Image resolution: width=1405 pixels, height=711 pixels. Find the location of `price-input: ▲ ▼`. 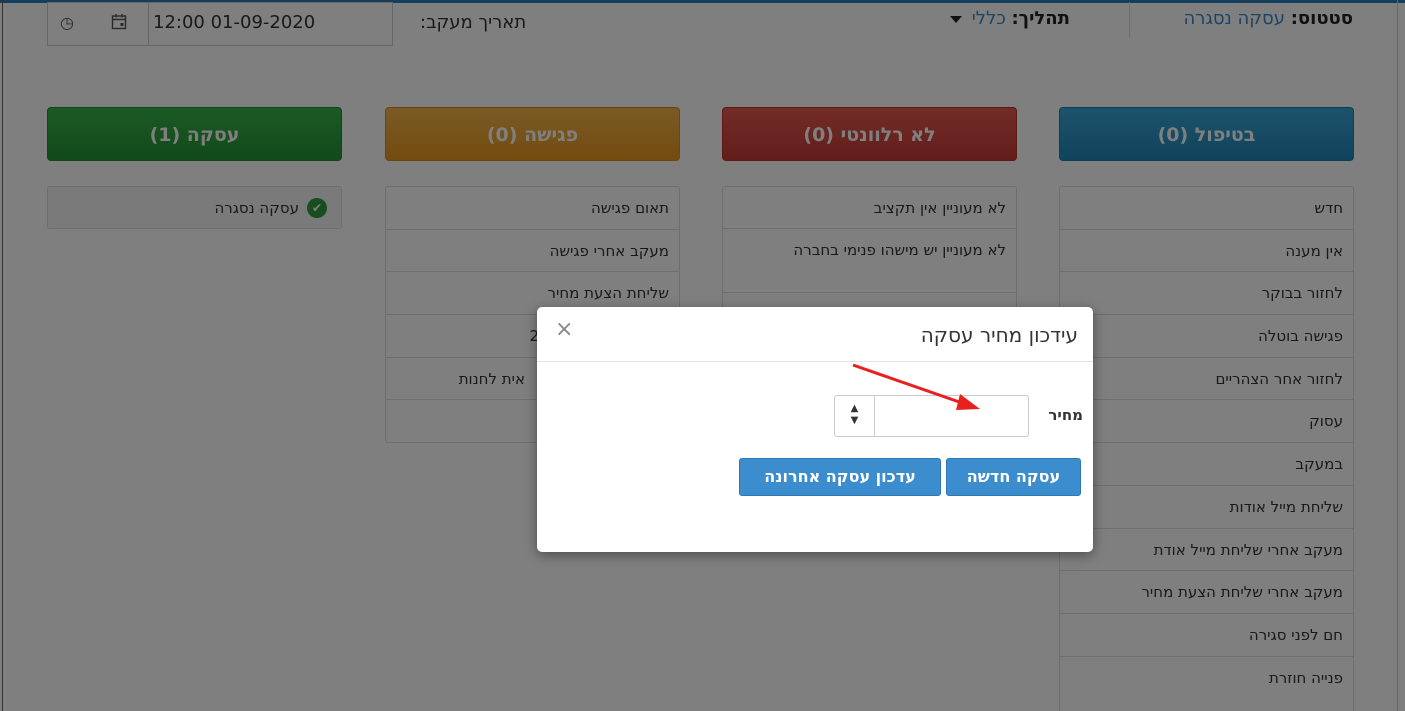

price-input: ▲ ▼ is located at coordinates (931, 416).